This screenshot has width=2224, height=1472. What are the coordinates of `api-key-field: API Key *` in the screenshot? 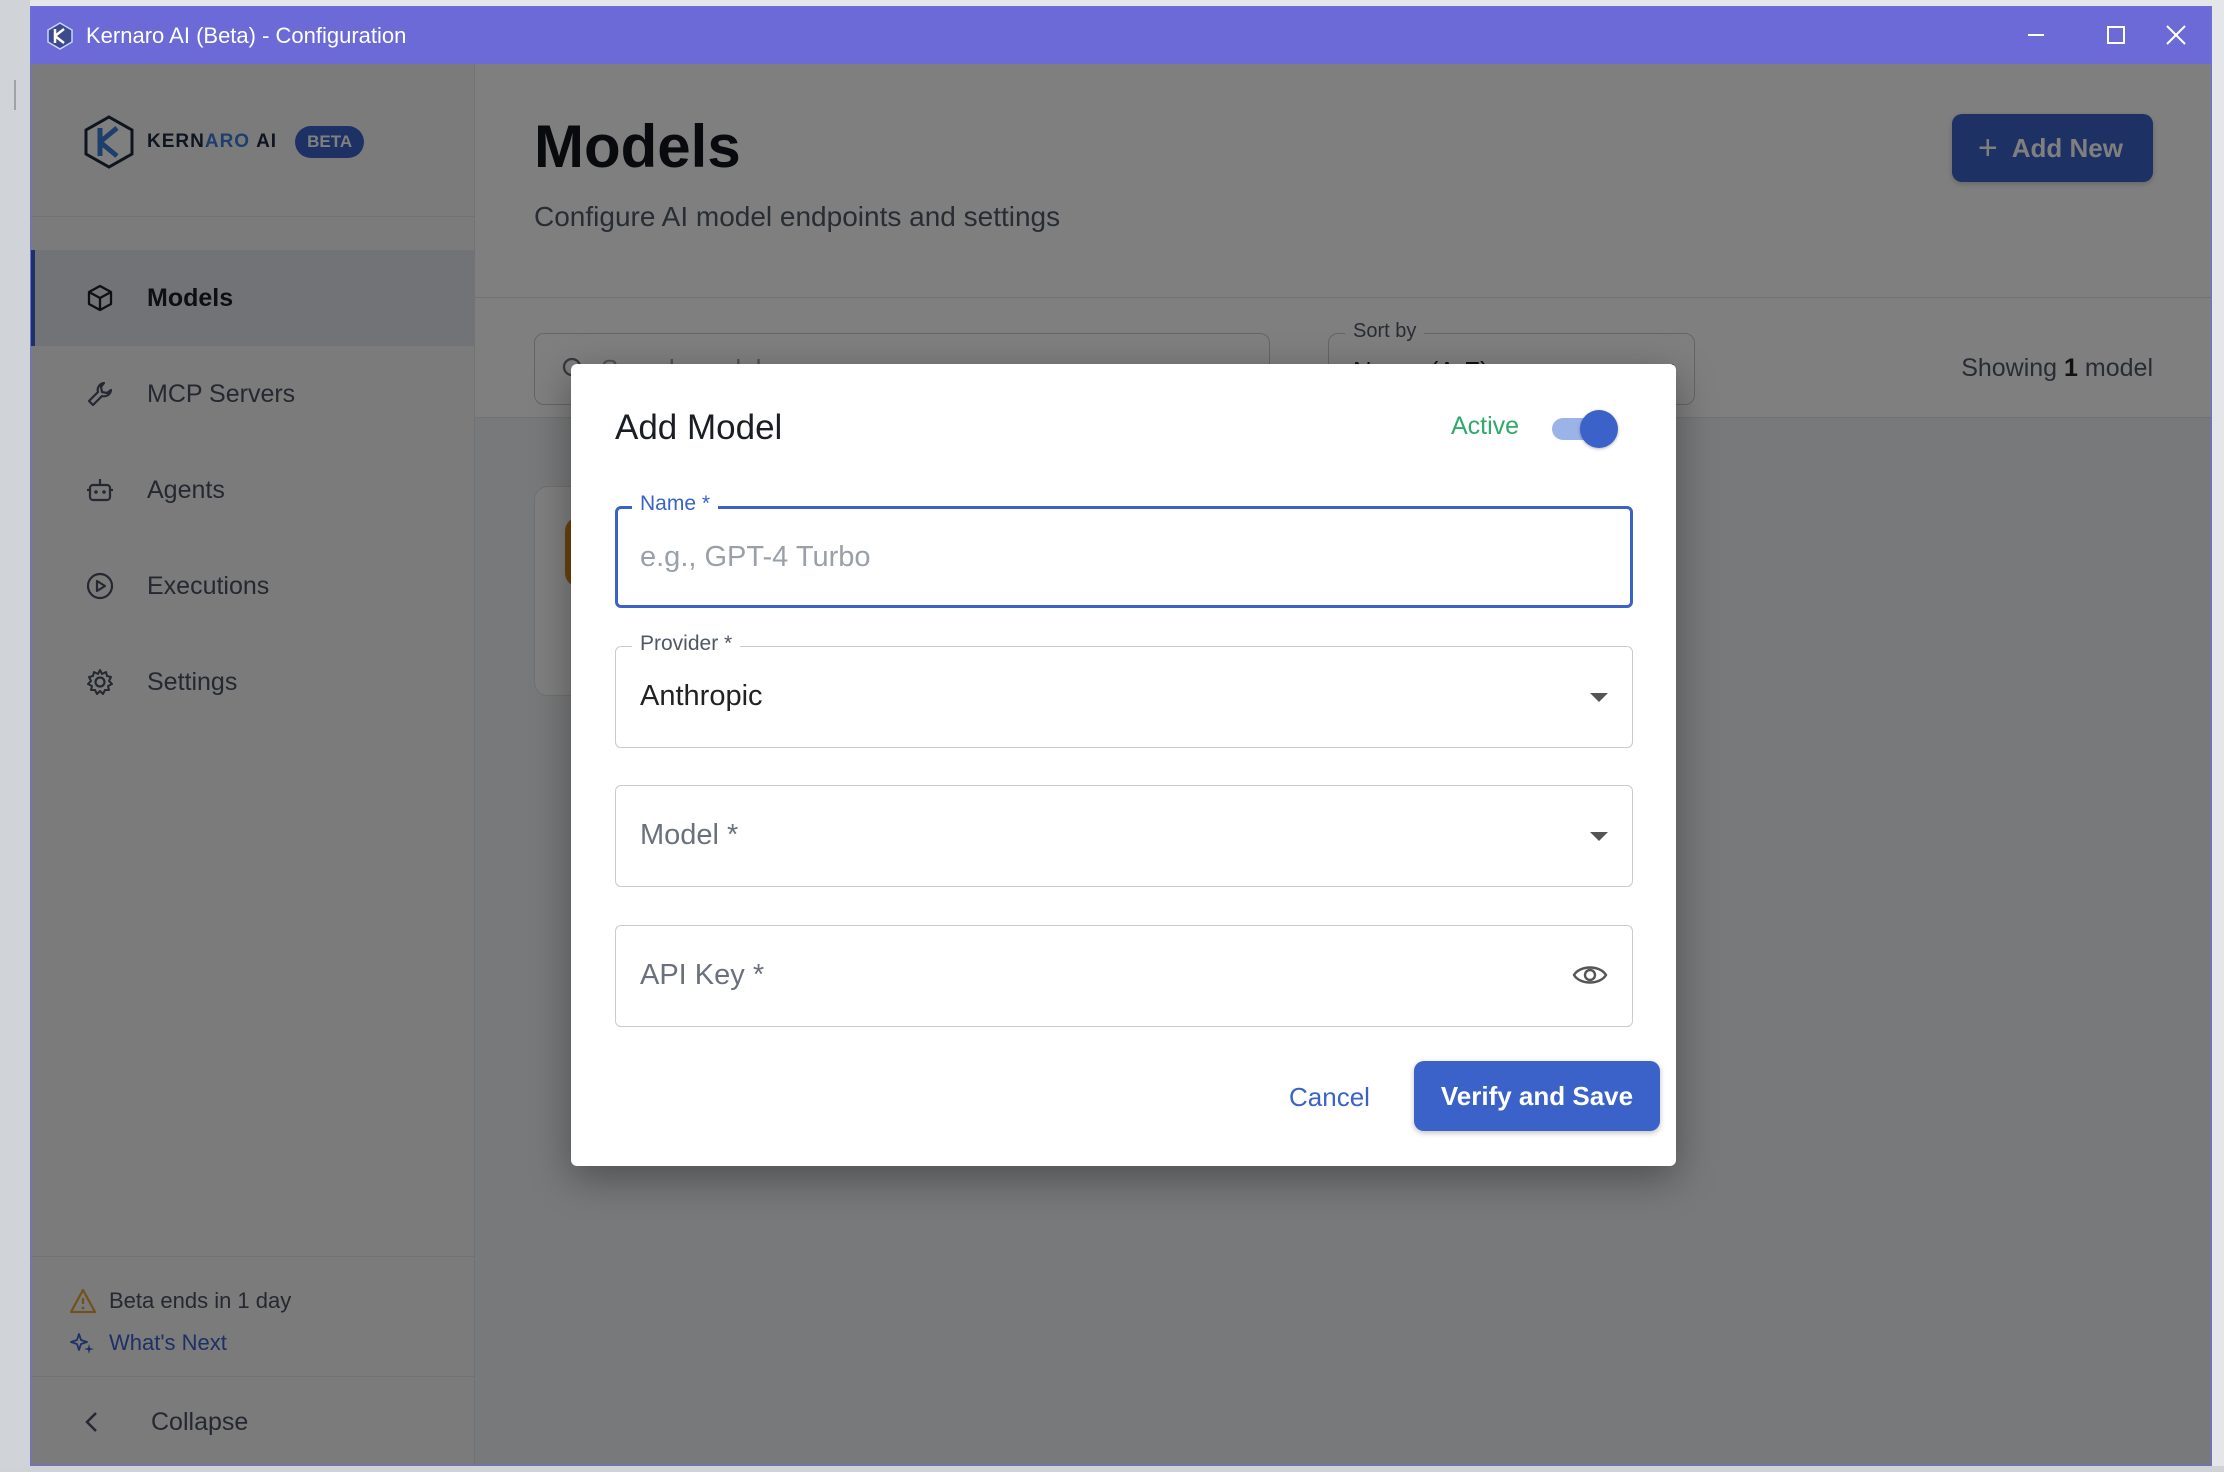 It's located at (1124, 976).